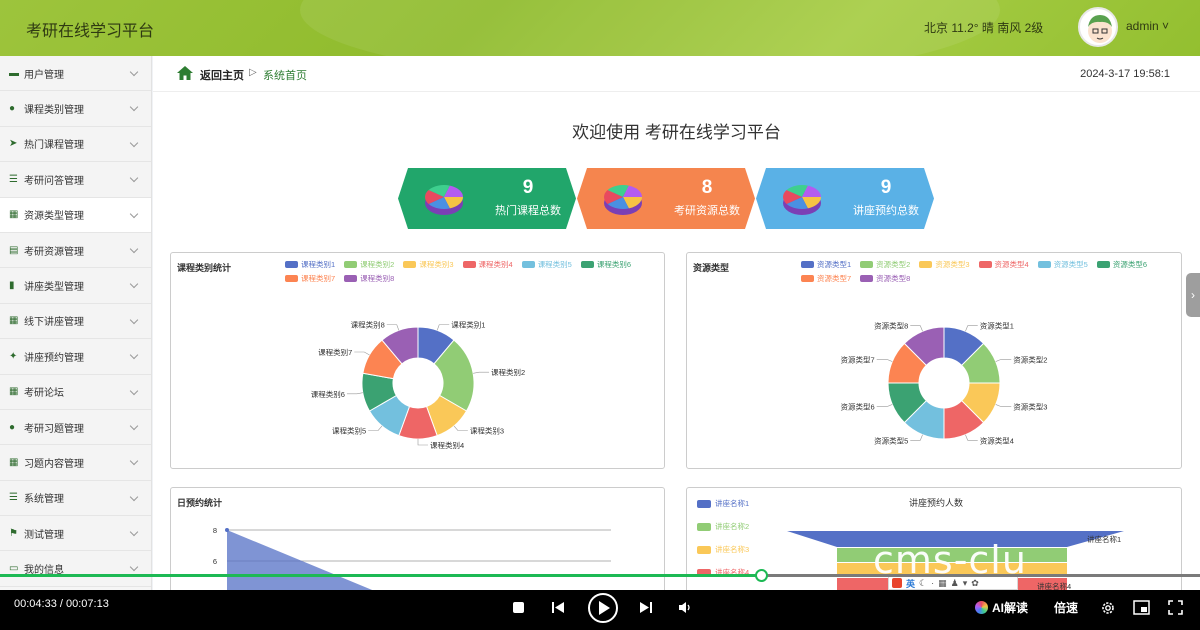 This screenshot has width=1200, height=630. I want to click on slice-label: 资源类型7, so click(858, 359).